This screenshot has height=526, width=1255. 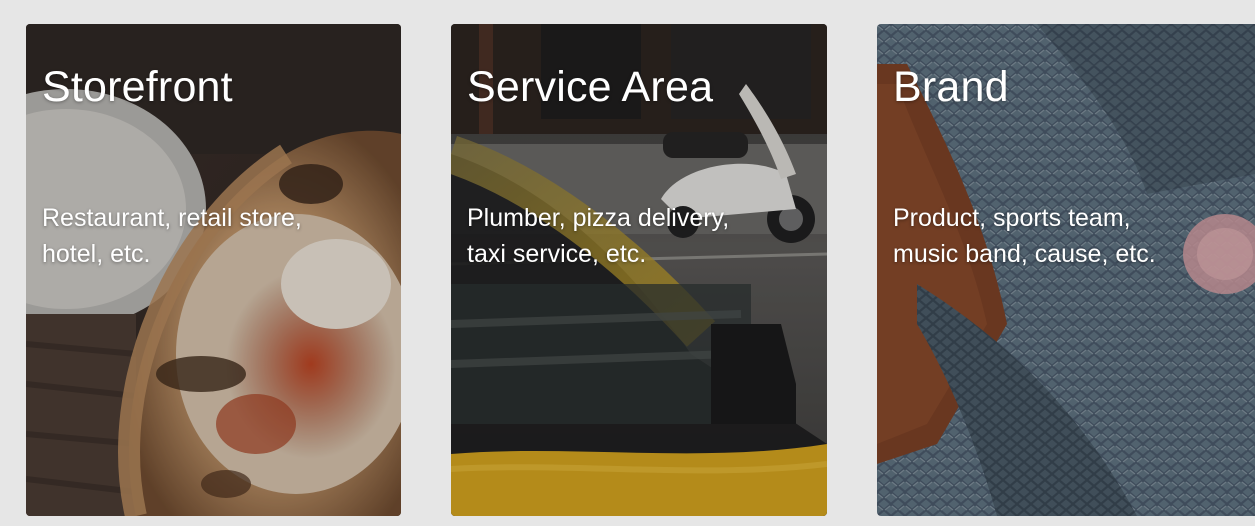 What do you see at coordinates (96, 254) in the screenshot?
I see `storefront-description-line: hotel, etc.` at bounding box center [96, 254].